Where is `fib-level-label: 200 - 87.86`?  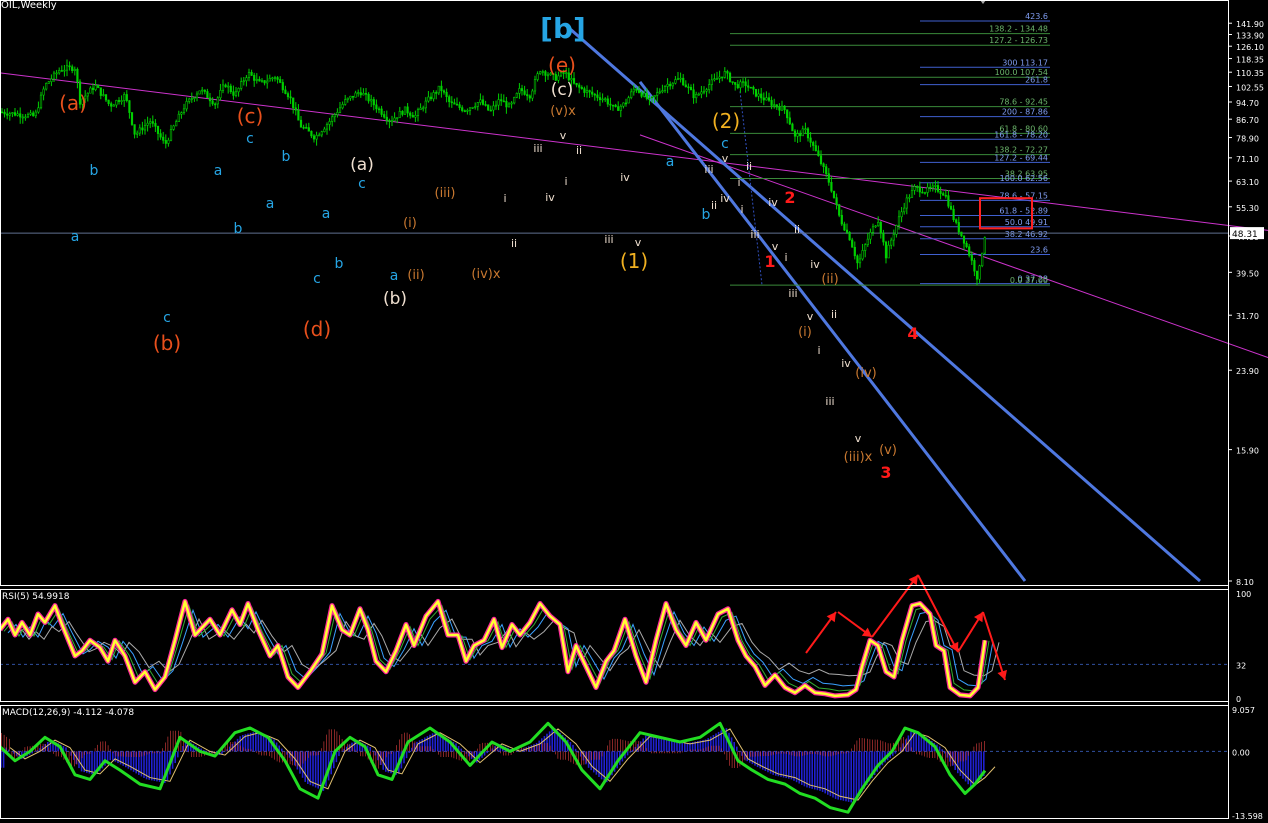
fib-level-label: 200 - 87.86 is located at coordinates (1025, 112).